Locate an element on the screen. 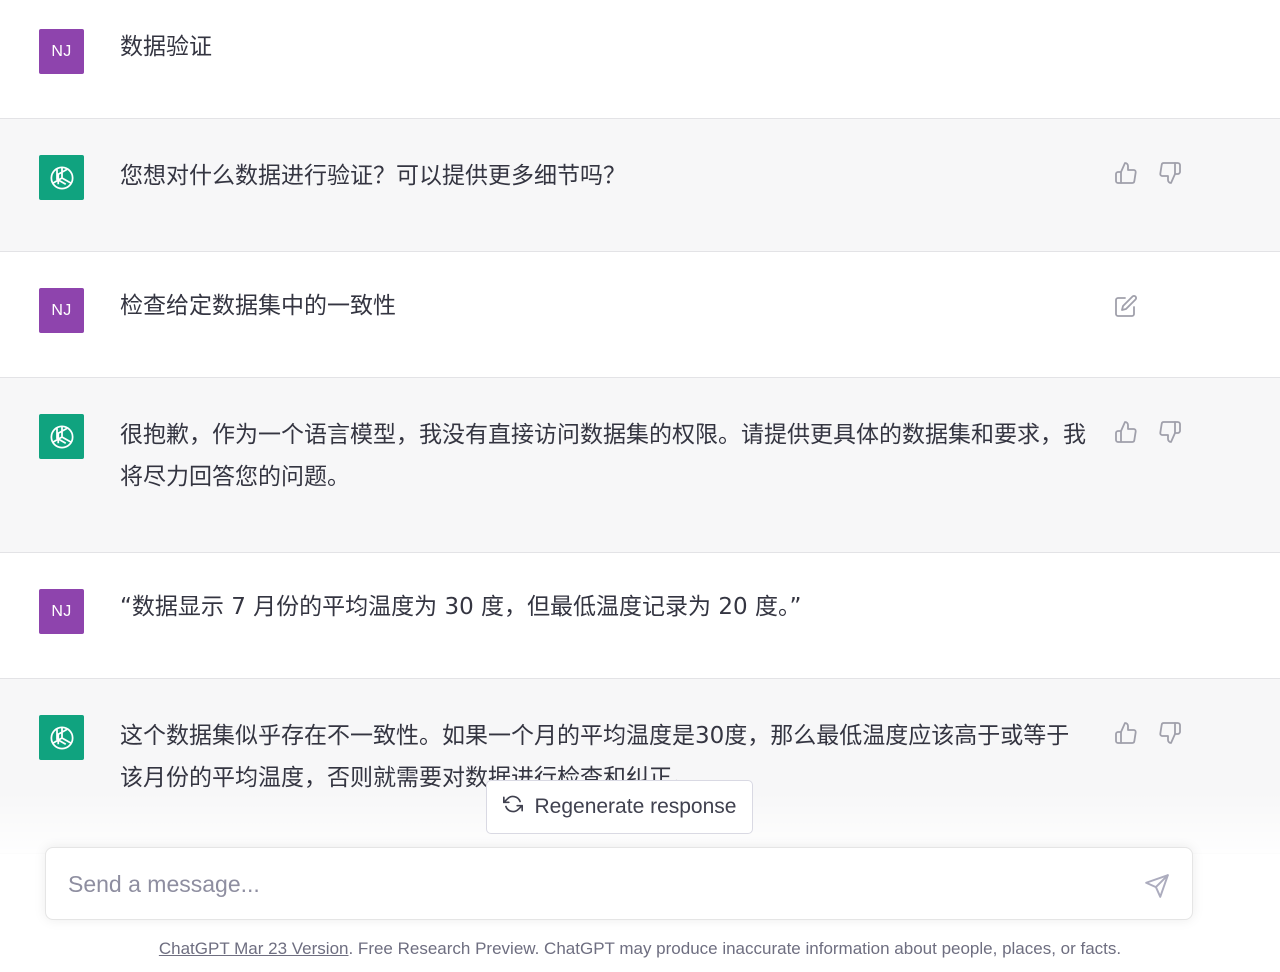 The image size is (1280, 972). regenerate-label: Regenerate response is located at coordinates (635, 806).